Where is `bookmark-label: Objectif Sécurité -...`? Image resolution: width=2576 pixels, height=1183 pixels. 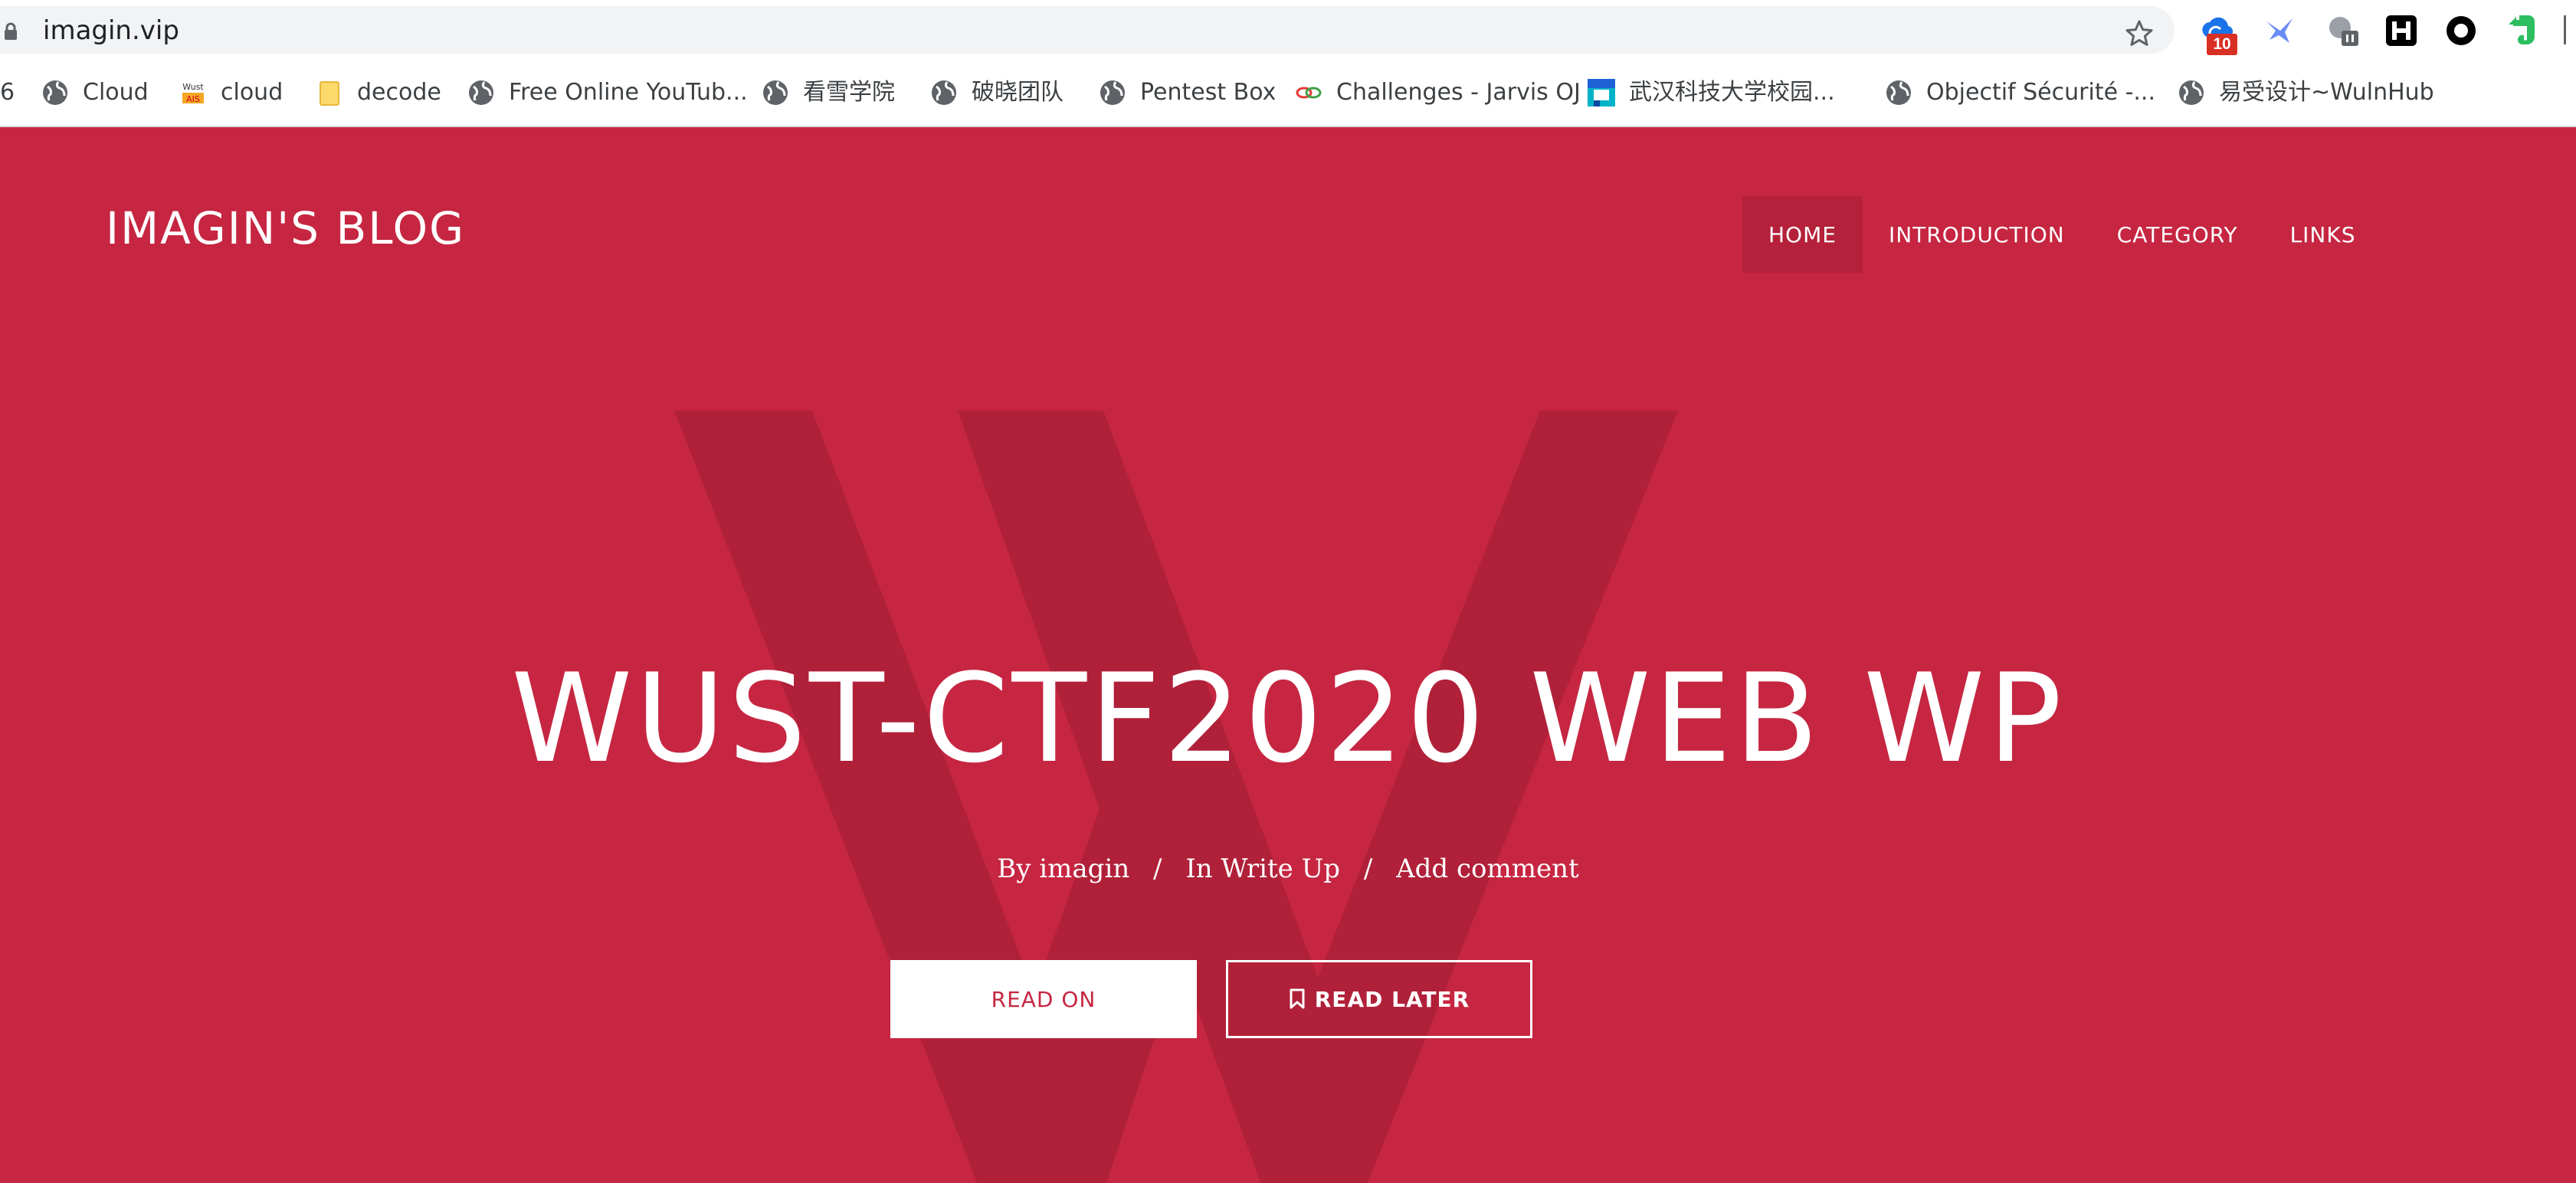
bookmark-label: Objectif Sécurité -... is located at coordinates (2041, 92).